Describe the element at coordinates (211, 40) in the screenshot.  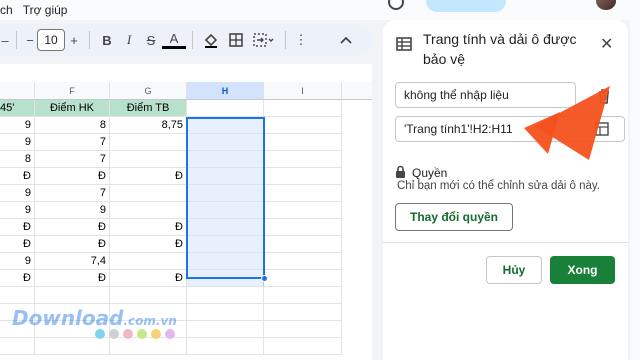
I see `fill-color-icon` at that location.